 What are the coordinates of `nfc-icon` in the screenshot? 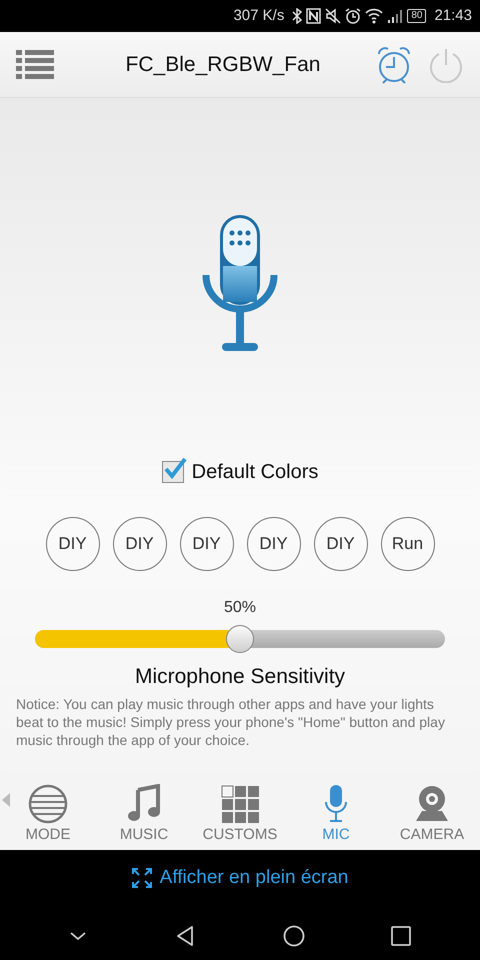 It's located at (314, 16).